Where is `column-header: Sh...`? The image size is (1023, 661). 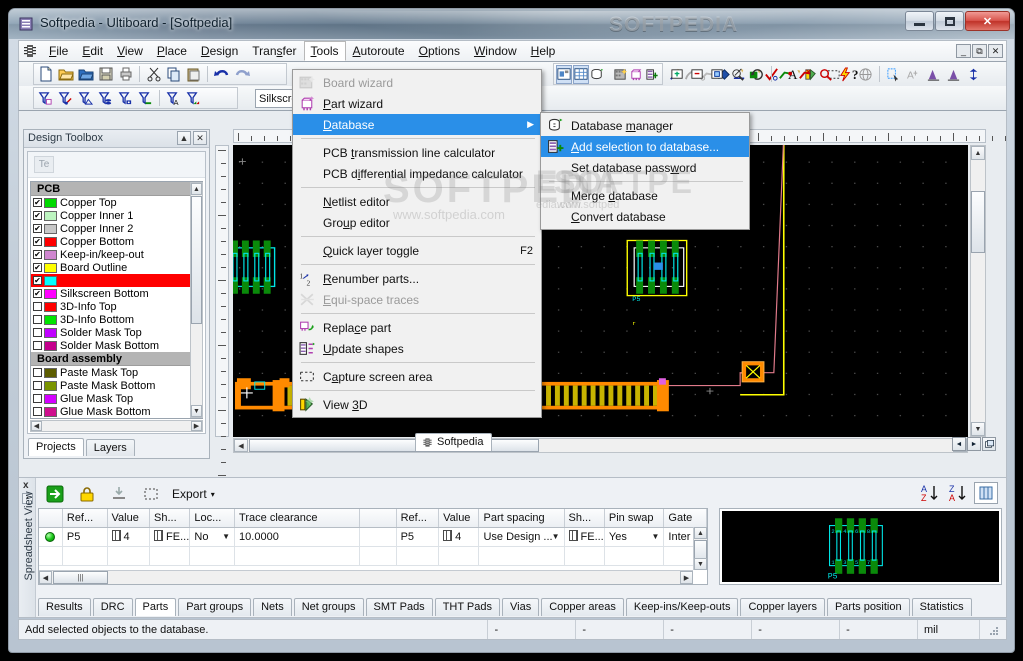
column-header: Sh... is located at coordinates (170, 518).